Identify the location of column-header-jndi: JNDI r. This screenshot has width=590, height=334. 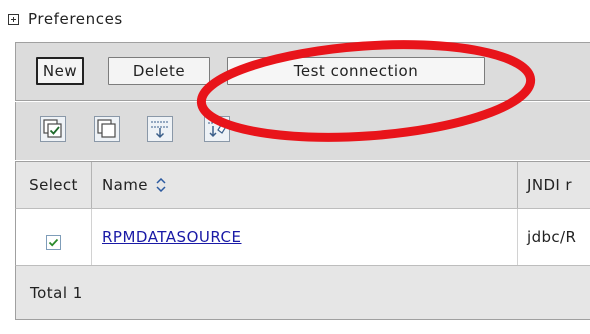
(549, 185).